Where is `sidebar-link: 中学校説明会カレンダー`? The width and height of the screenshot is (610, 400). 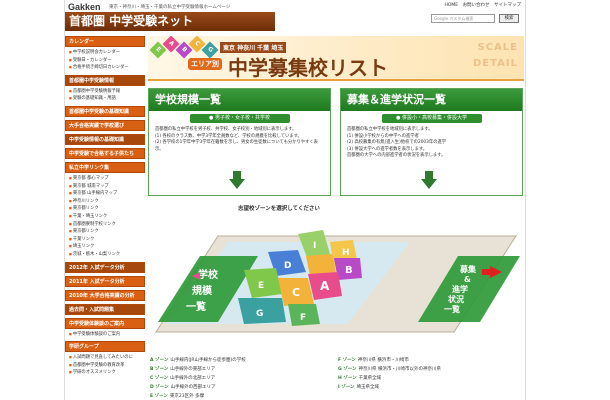
sidebar-link: 中学校説明会カレンダー is located at coordinates (105, 53).